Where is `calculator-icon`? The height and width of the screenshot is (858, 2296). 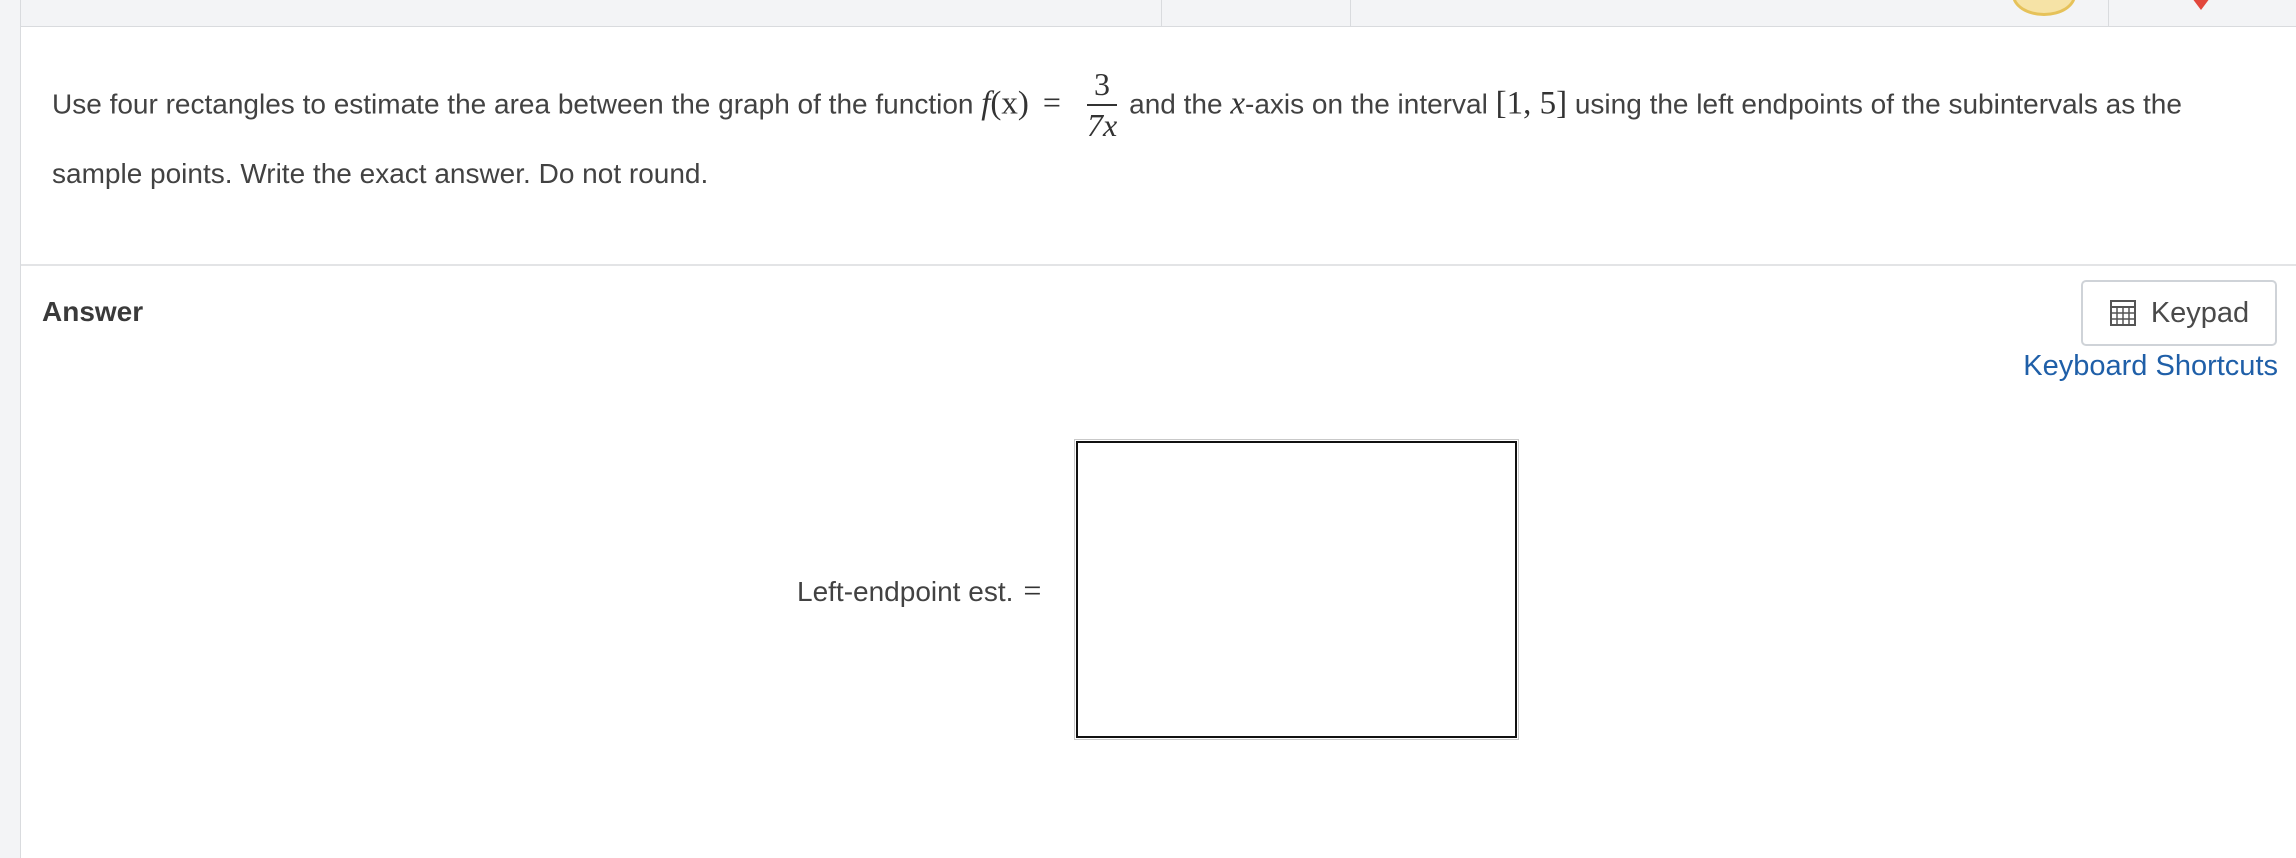
calculator-icon is located at coordinates (2122, 313).